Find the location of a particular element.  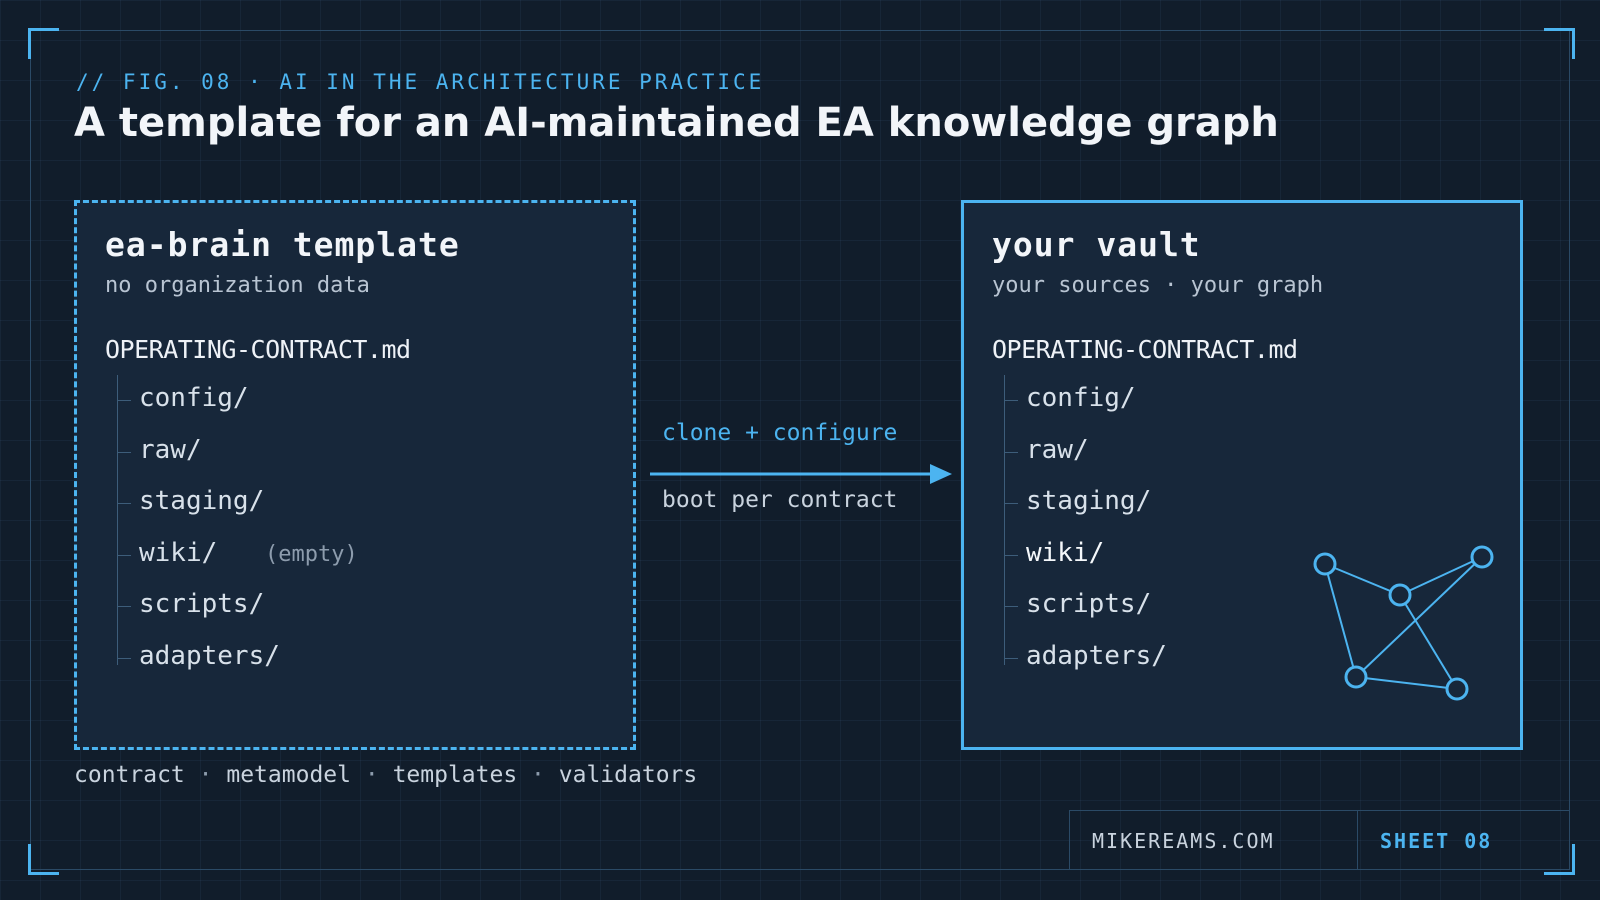

corner-mark-bottom-left is located at coordinates (43, 859).